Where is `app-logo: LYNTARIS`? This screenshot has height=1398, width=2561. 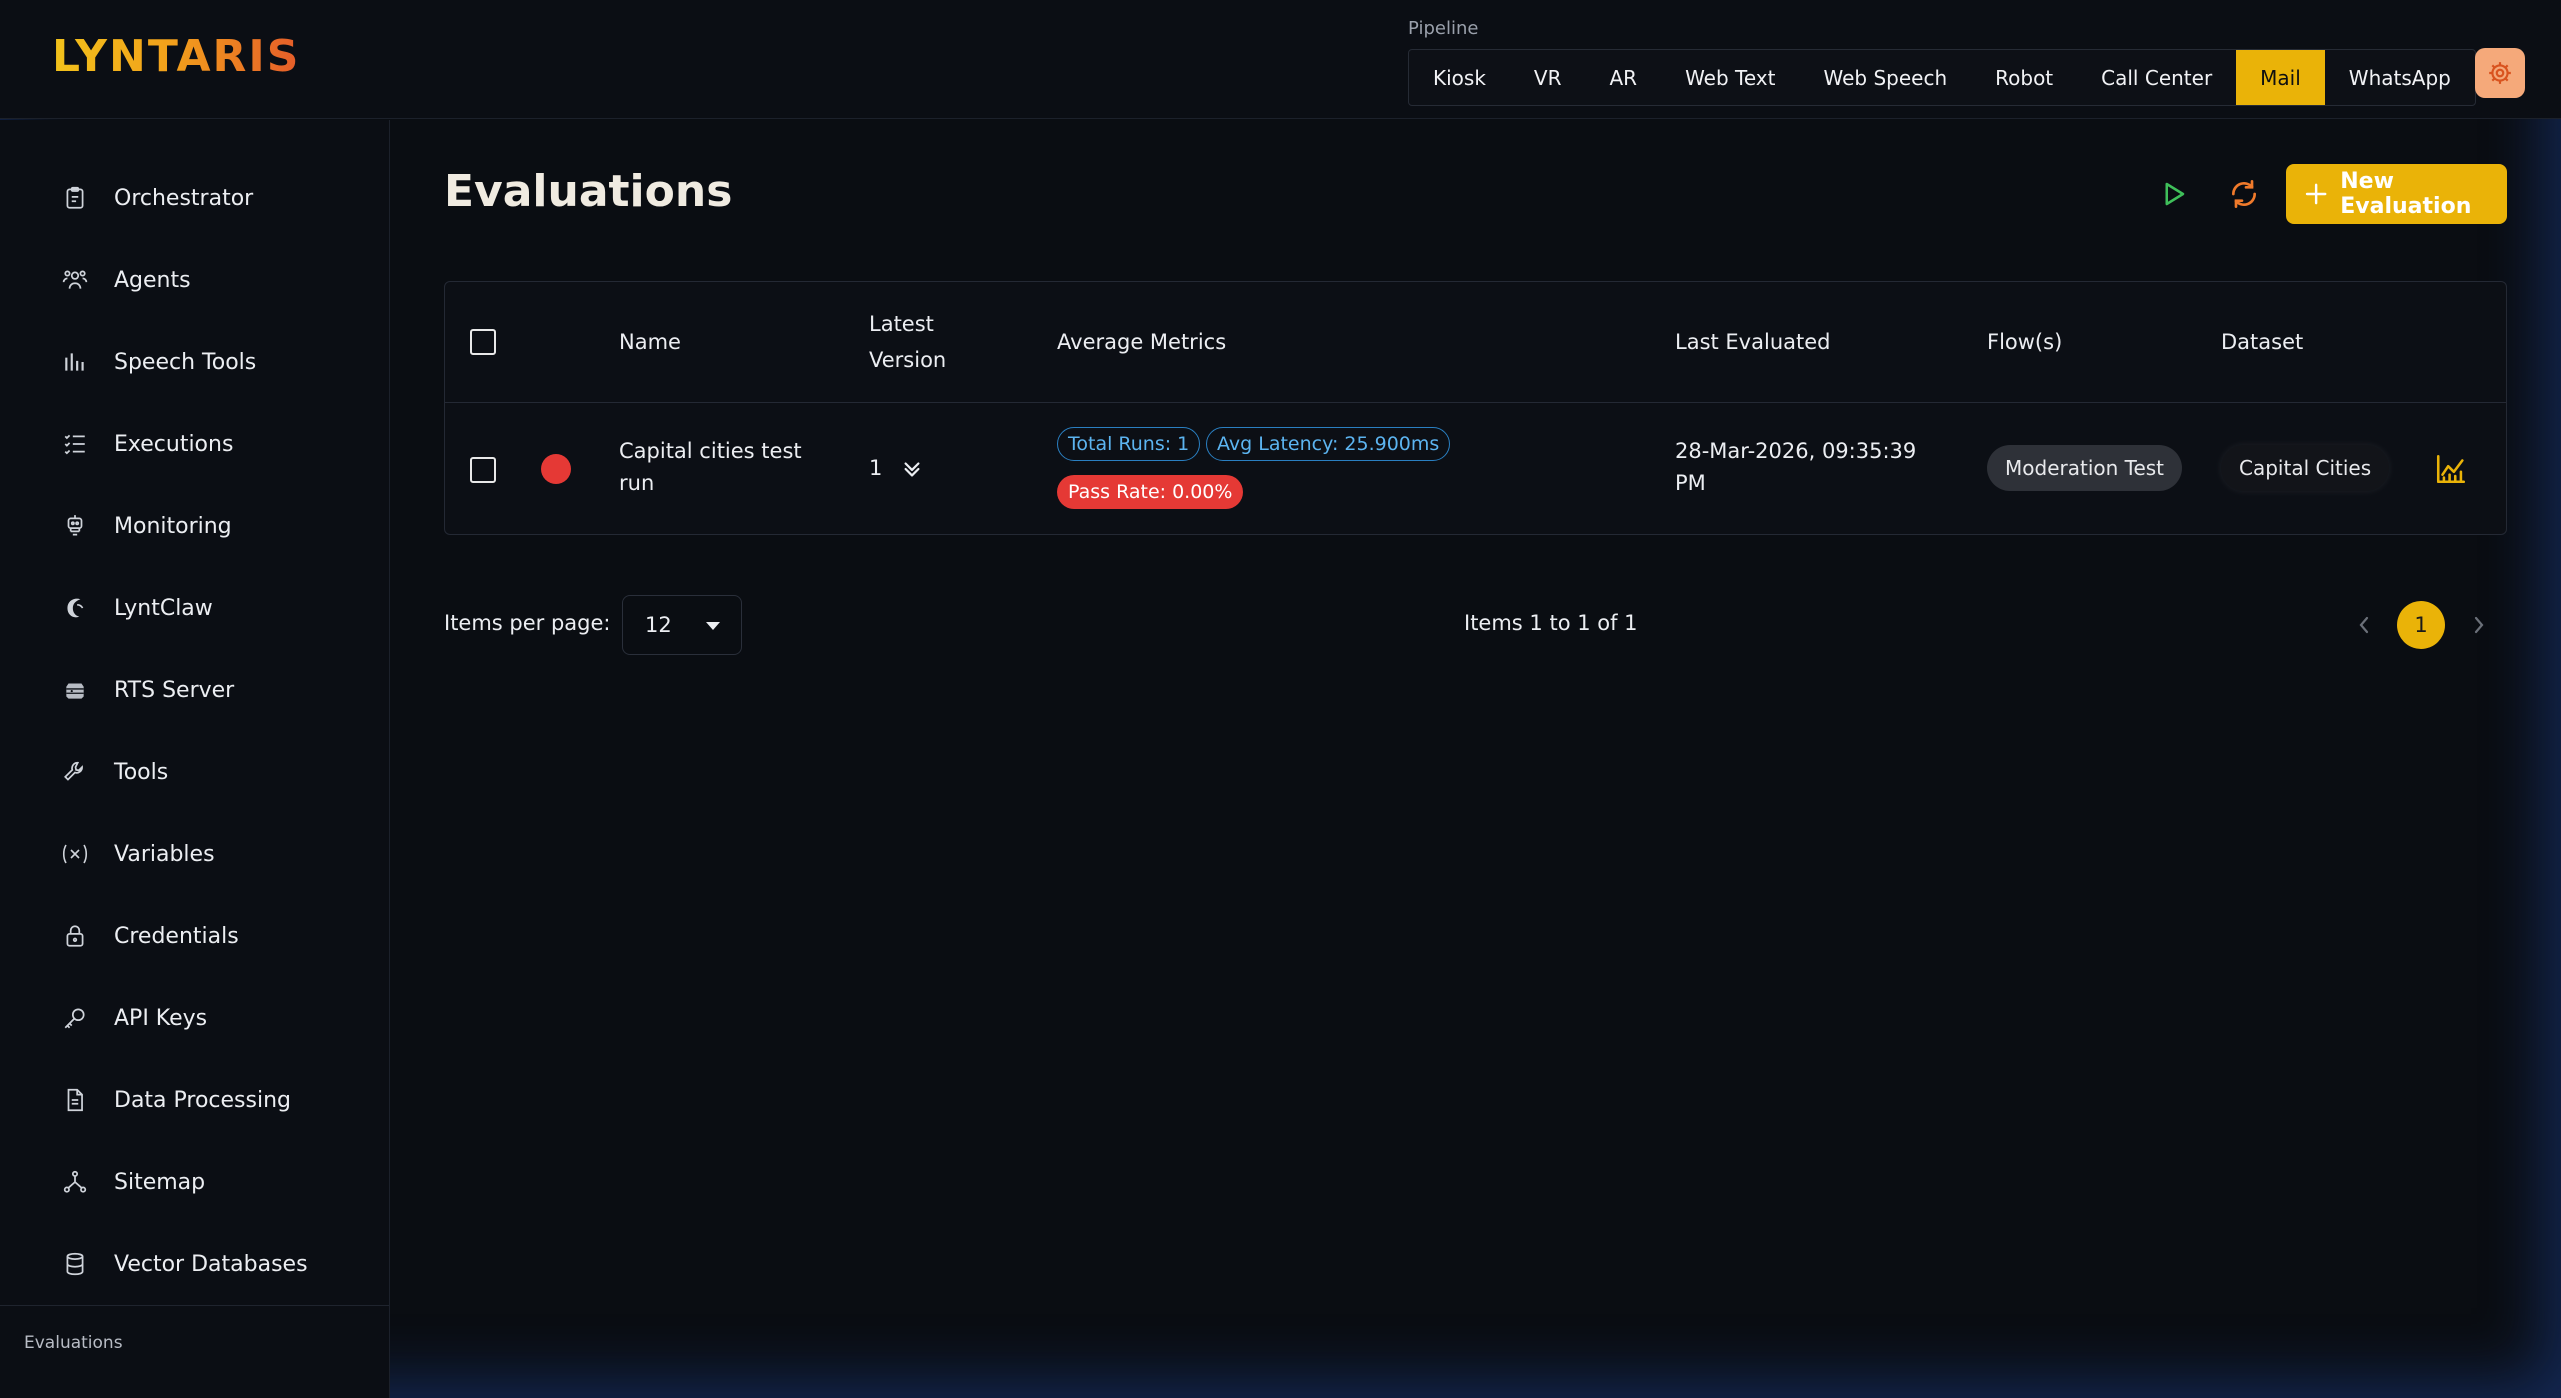
app-logo: LYNTARIS is located at coordinates (182, 56).